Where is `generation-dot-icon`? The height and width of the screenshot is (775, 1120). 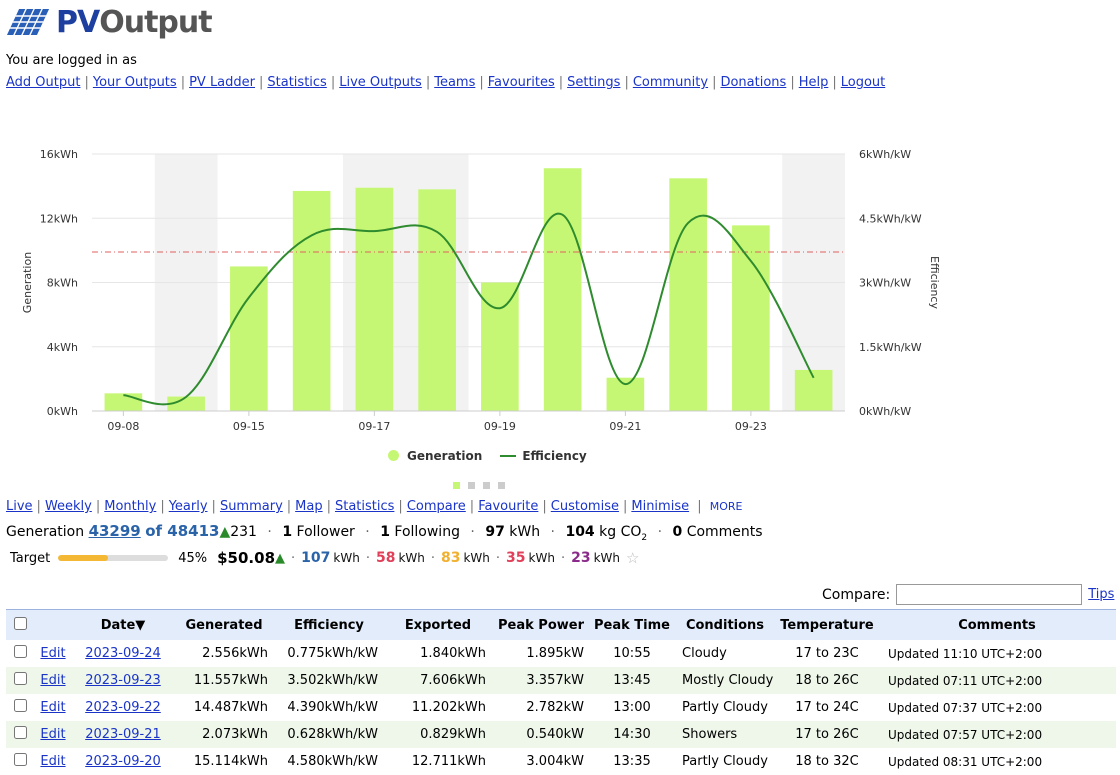
generation-dot-icon is located at coordinates (393, 455).